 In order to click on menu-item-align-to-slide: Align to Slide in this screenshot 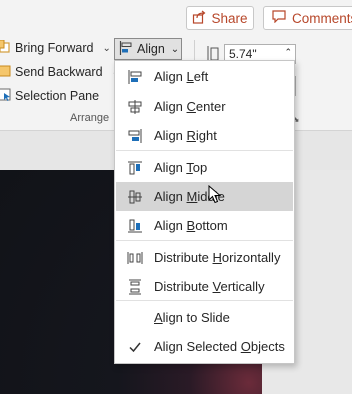, I will do `click(204, 317)`.